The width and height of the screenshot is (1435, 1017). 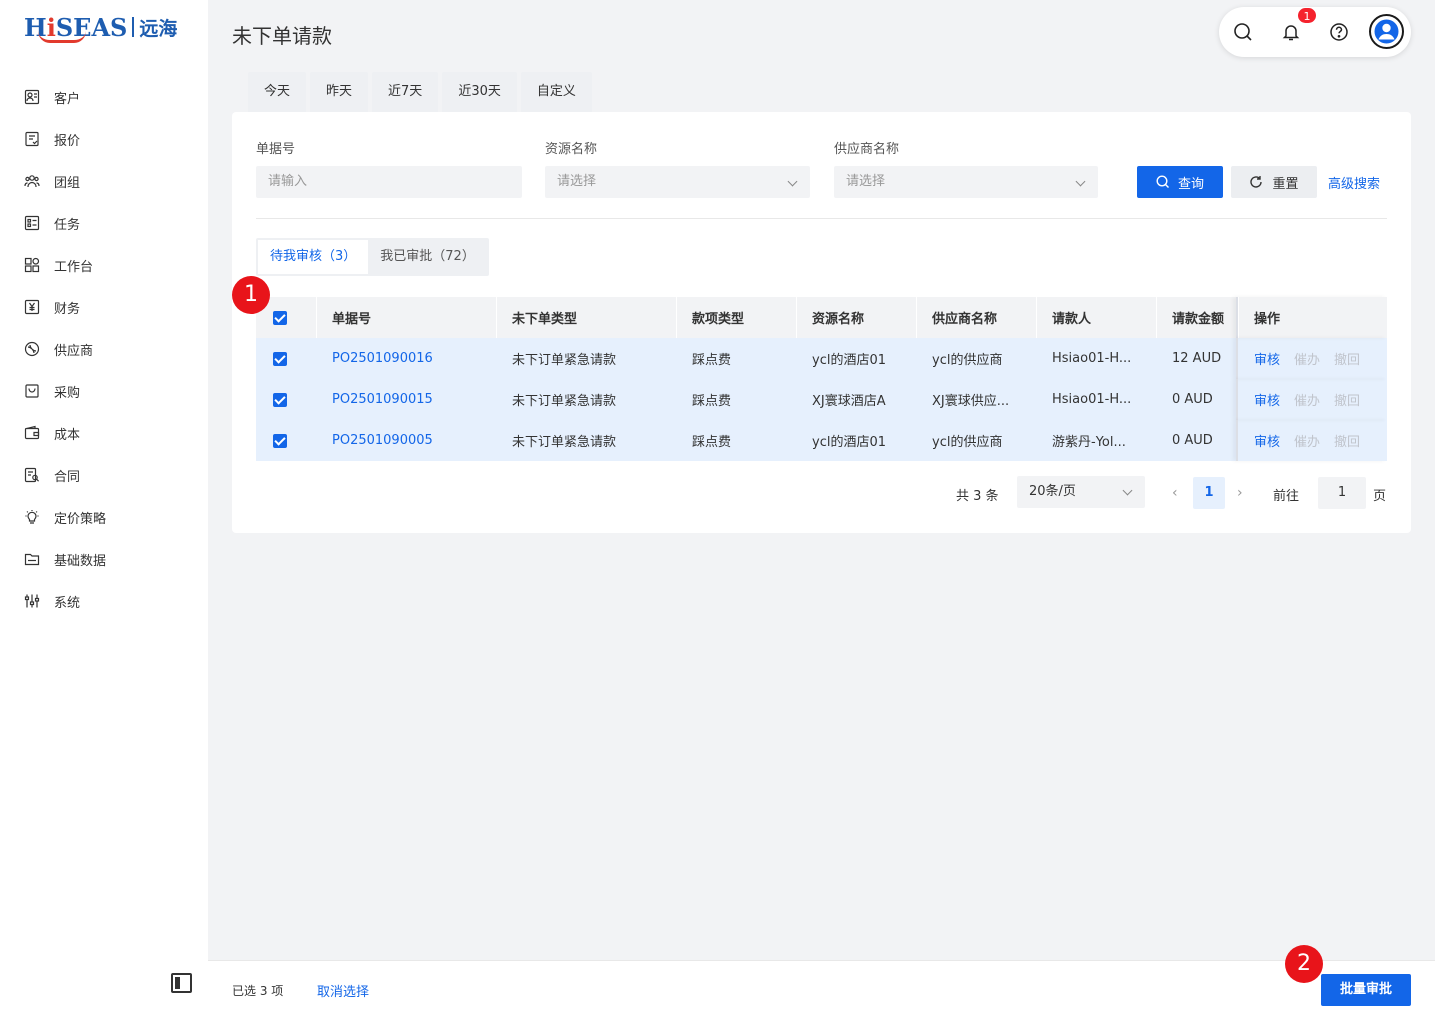 I want to click on kind-cell: 踩点费, so click(x=712, y=442).